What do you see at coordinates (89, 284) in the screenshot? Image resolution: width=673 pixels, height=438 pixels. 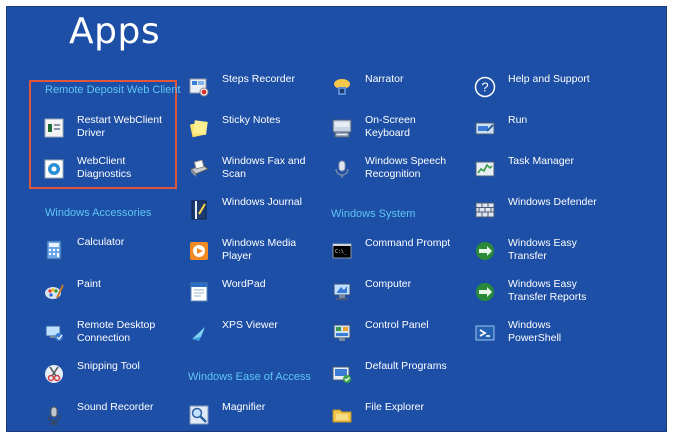 I see `app-label: Paint` at bounding box center [89, 284].